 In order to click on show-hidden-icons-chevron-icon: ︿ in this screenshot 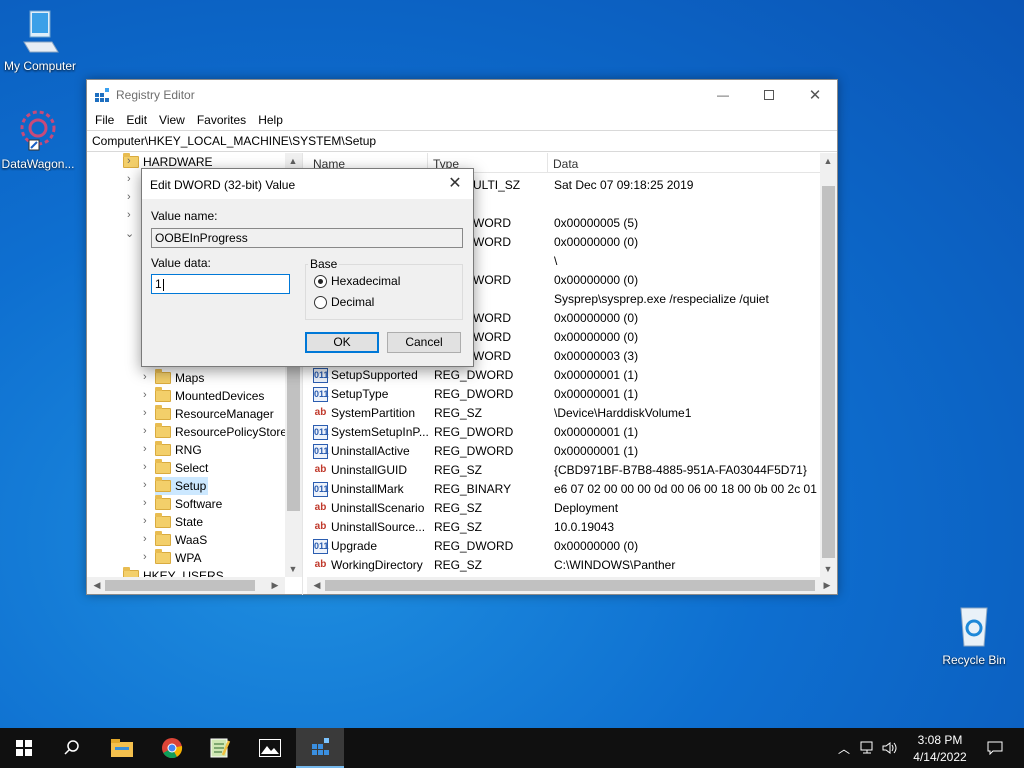, I will do `click(844, 748)`.